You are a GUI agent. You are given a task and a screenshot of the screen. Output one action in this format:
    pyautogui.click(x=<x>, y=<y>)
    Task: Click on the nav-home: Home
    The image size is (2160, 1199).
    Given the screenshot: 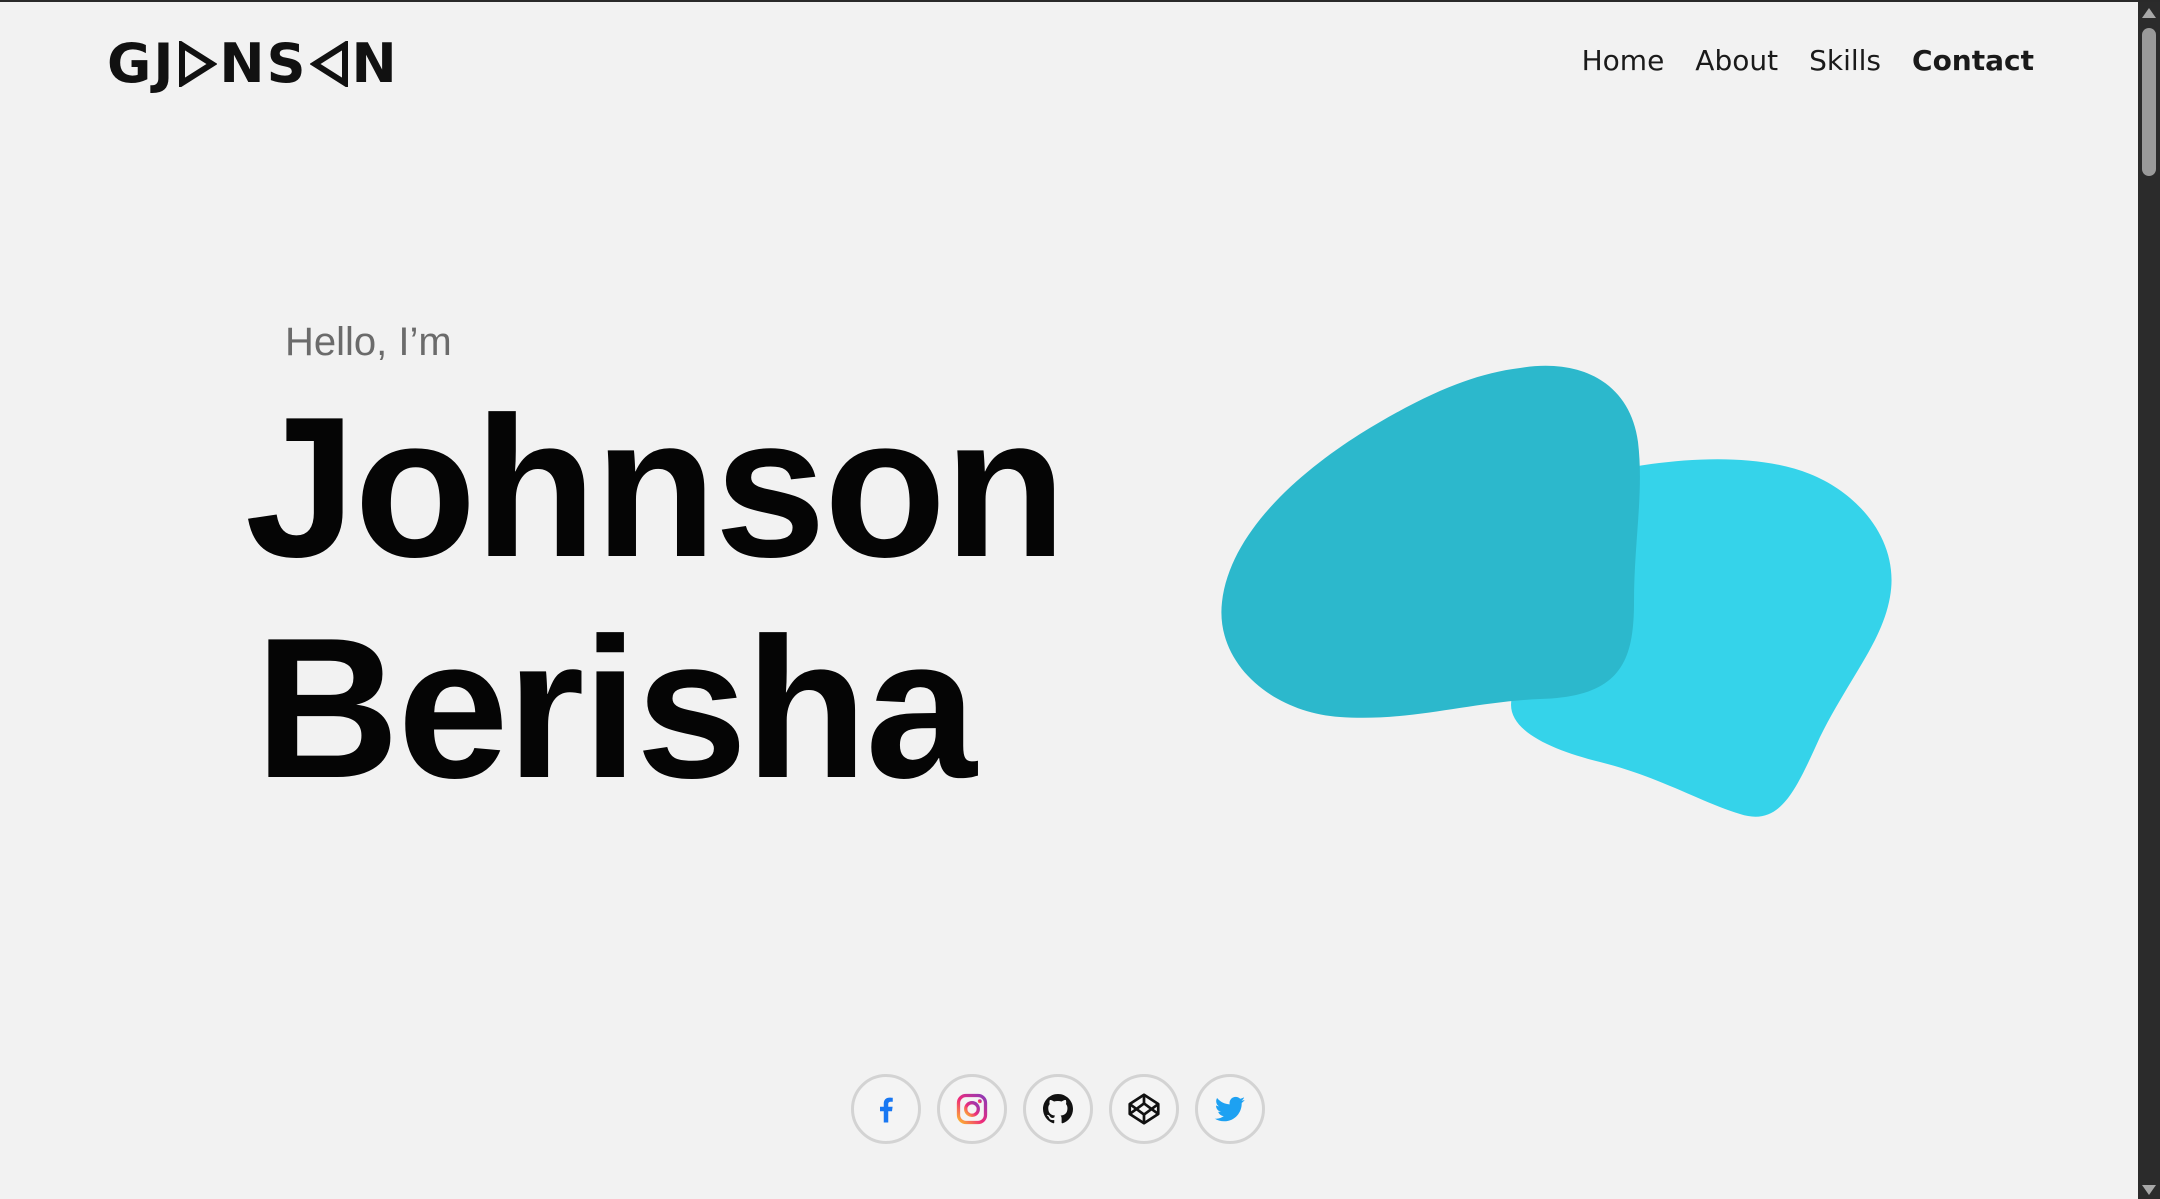 What is the action you would take?
    pyautogui.click(x=1623, y=60)
    